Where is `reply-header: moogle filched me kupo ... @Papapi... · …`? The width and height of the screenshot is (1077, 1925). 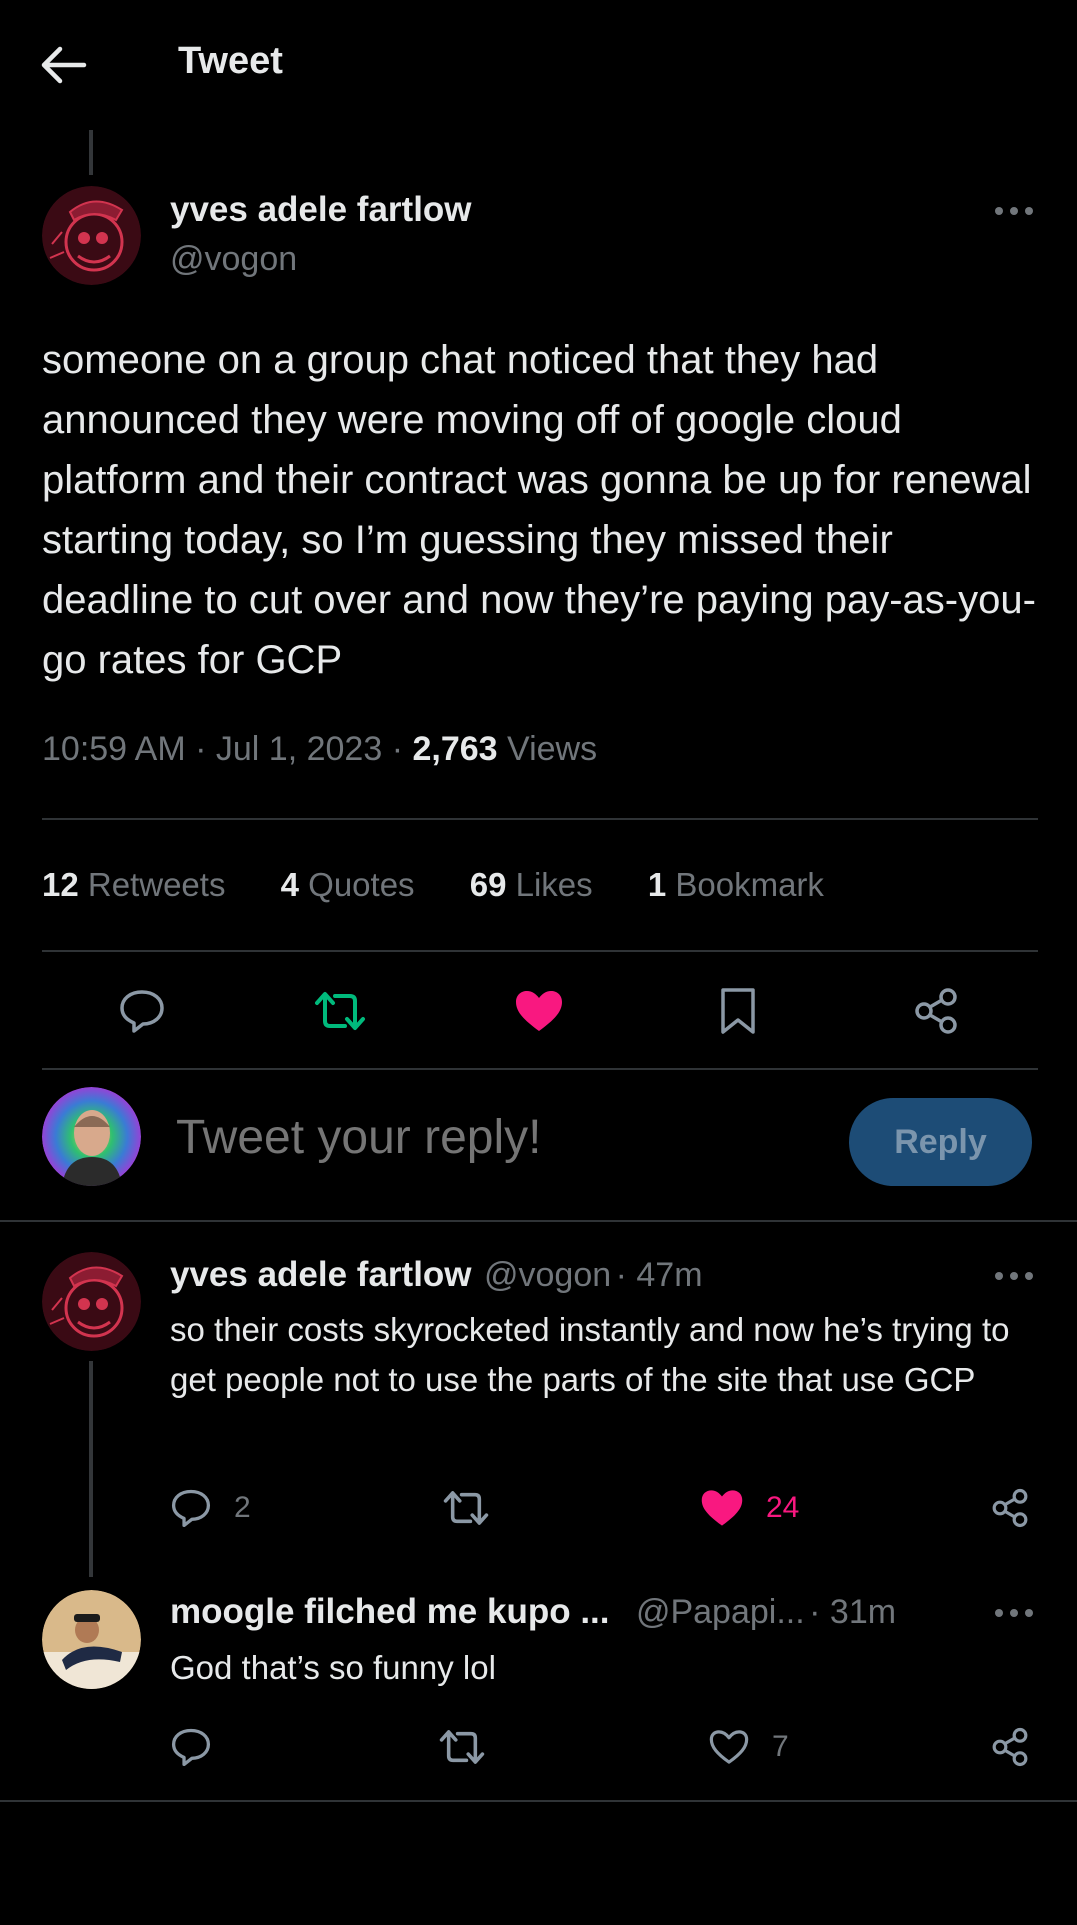
reply-header: moogle filched me kupo ... @Papapi... · … is located at coordinates (533, 1612).